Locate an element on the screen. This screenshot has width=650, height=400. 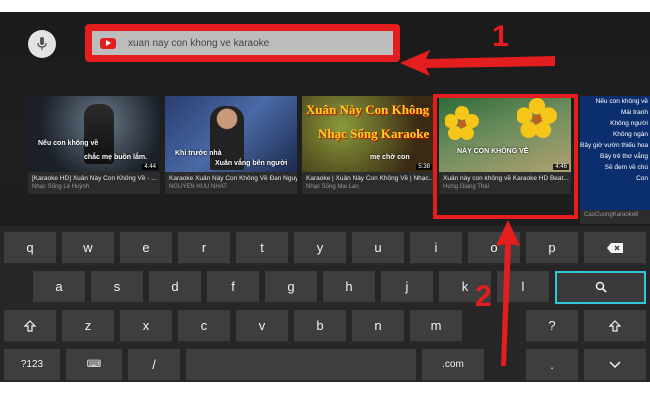
key-v: v is located at coordinates (262, 326).